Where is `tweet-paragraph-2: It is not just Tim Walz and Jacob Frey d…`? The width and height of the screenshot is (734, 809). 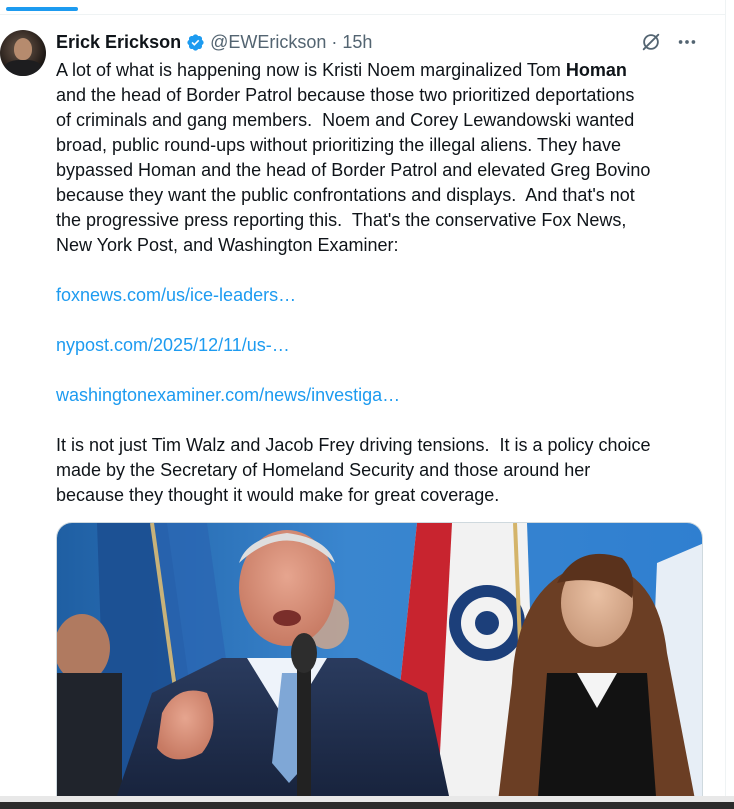
tweet-paragraph-2: It is not just Tim Walz and Jacob Frey d… is located at coordinates (353, 470).